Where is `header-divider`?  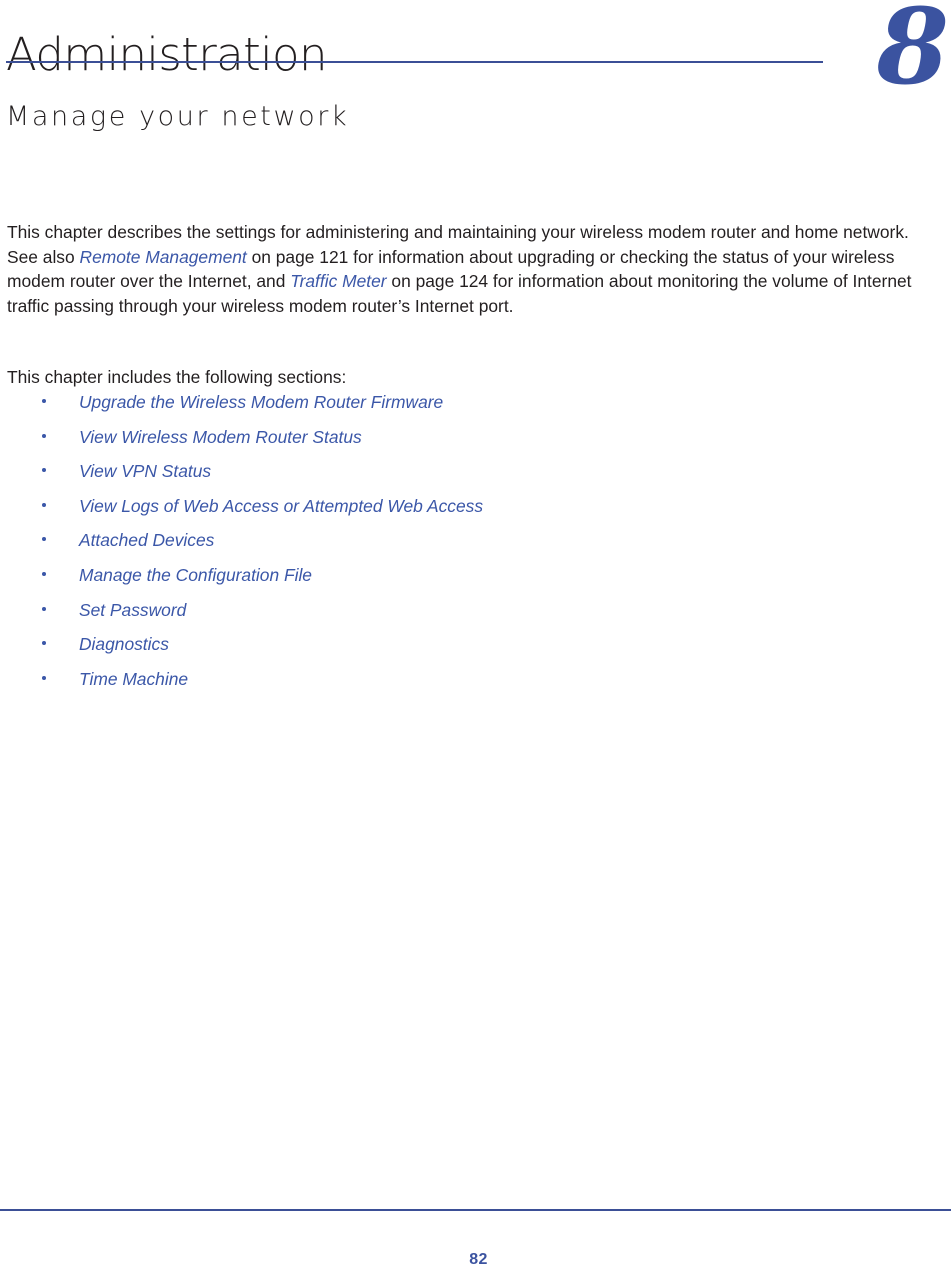
header-divider is located at coordinates (414, 62).